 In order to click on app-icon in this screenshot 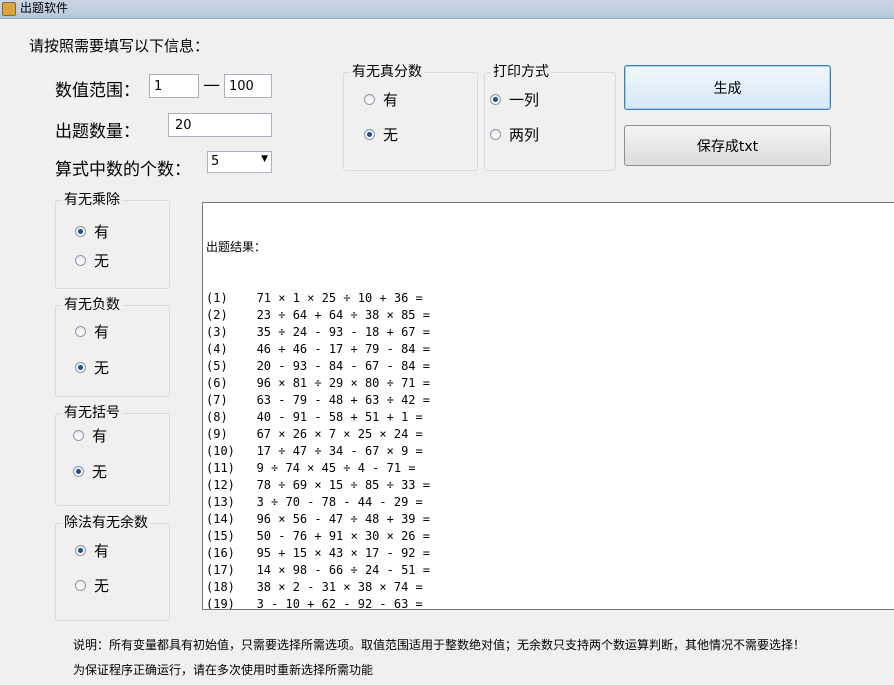, I will do `click(9, 9)`.